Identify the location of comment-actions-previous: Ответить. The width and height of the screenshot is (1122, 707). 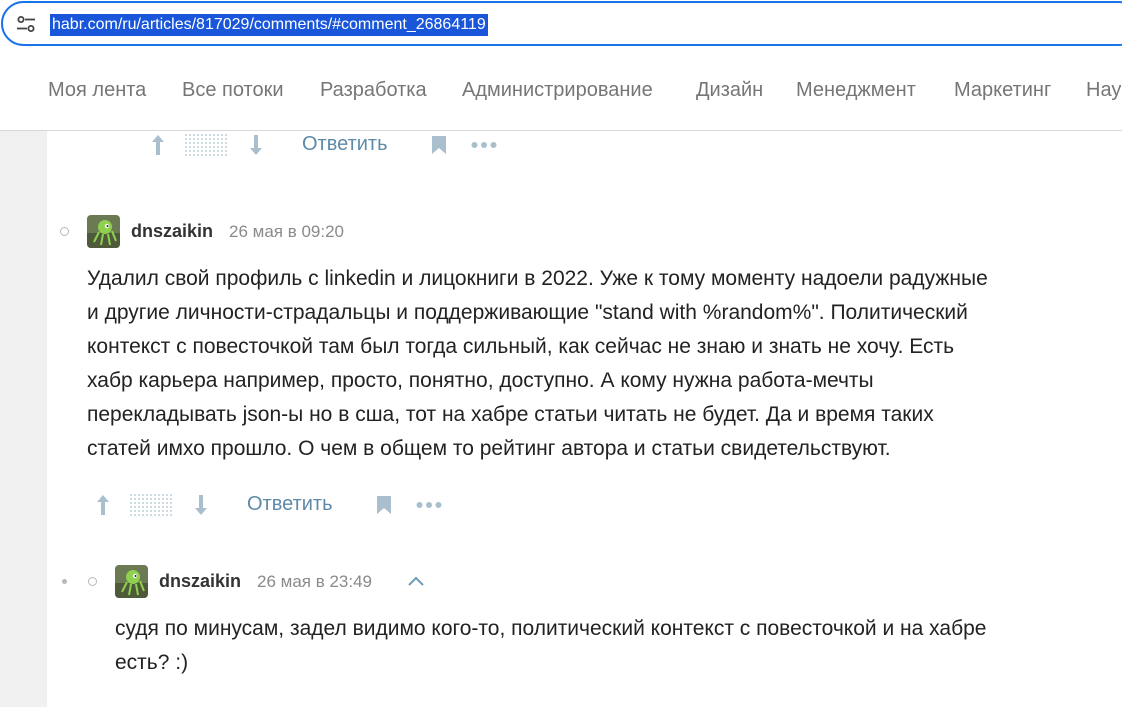
(327, 146).